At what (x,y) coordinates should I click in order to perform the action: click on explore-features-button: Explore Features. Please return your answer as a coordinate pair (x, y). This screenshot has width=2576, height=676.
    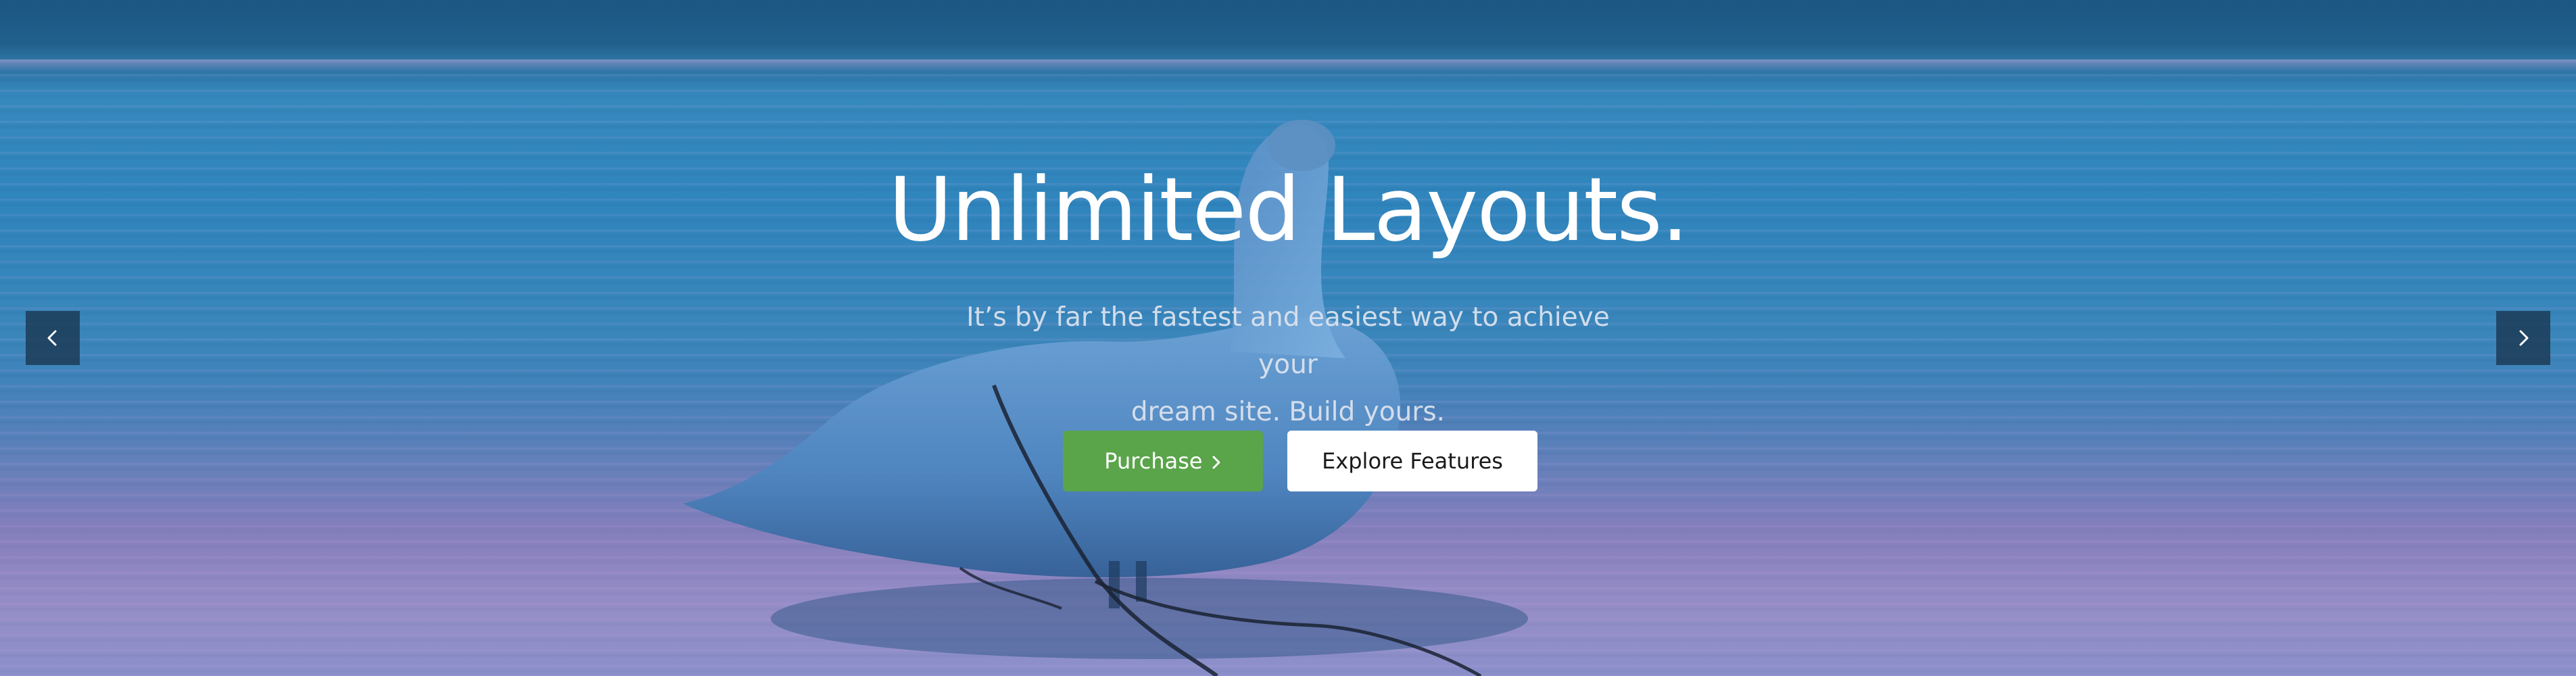
    Looking at the image, I should click on (1412, 461).